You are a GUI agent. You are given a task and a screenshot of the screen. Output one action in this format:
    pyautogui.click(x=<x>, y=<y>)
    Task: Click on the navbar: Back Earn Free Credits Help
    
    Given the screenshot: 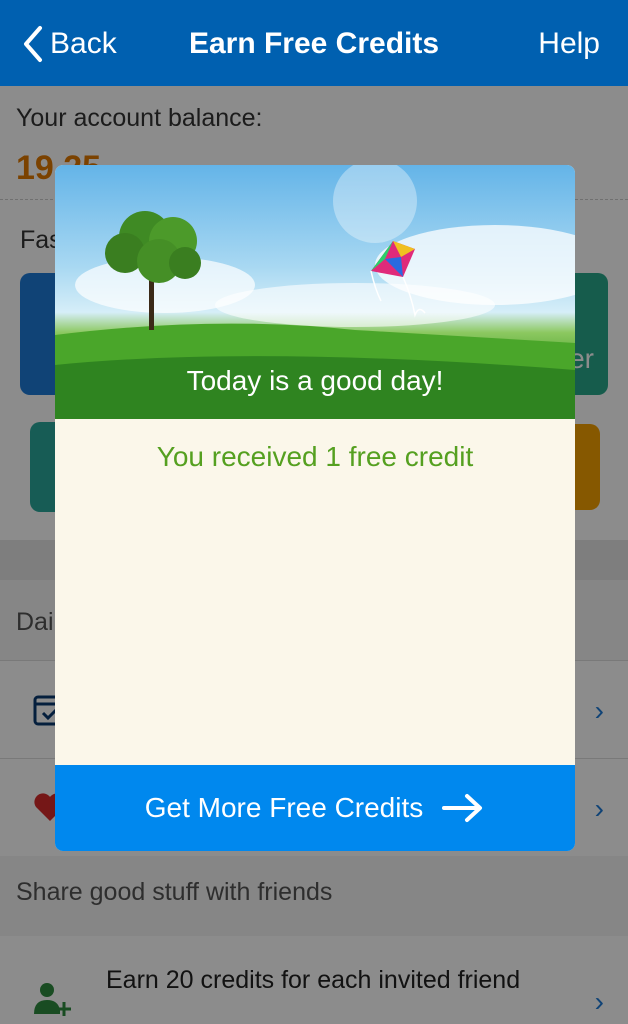 What is the action you would take?
    pyautogui.click(x=314, y=43)
    